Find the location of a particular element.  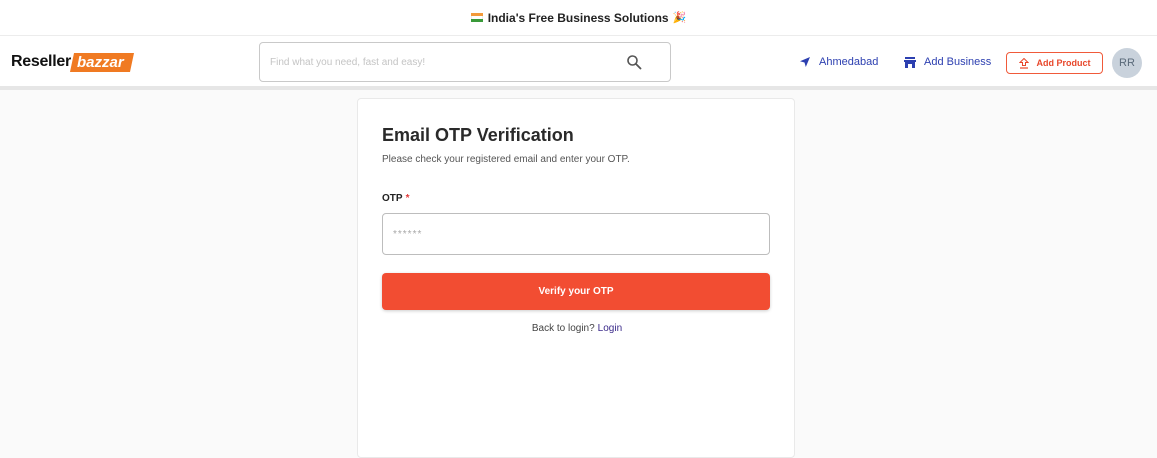

add-product-button: Add Product is located at coordinates (1054, 63).